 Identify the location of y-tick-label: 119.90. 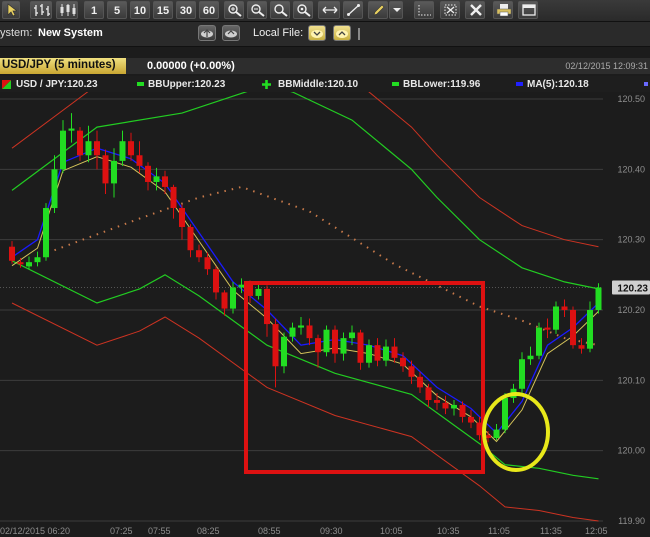
(631, 521).